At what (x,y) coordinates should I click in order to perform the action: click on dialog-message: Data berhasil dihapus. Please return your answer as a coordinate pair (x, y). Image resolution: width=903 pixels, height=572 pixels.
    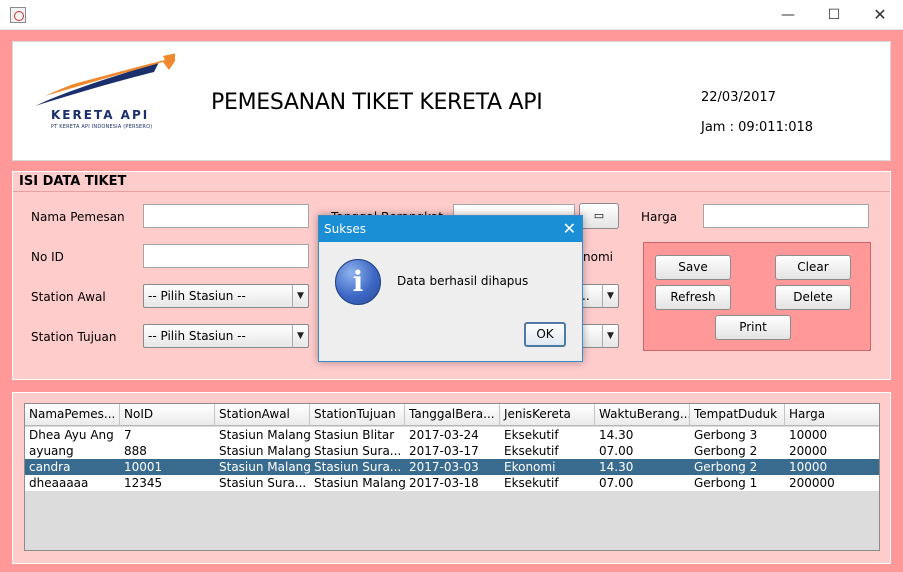
    Looking at the image, I should click on (463, 281).